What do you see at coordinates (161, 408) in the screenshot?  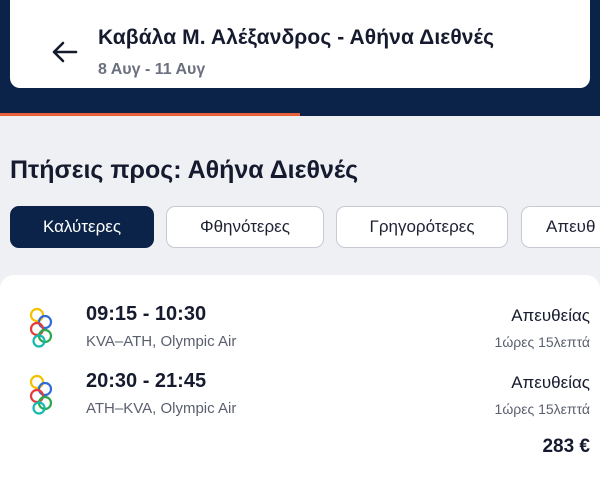 I see `leg-route-airline: ATH–KVA, Olympic Air` at bounding box center [161, 408].